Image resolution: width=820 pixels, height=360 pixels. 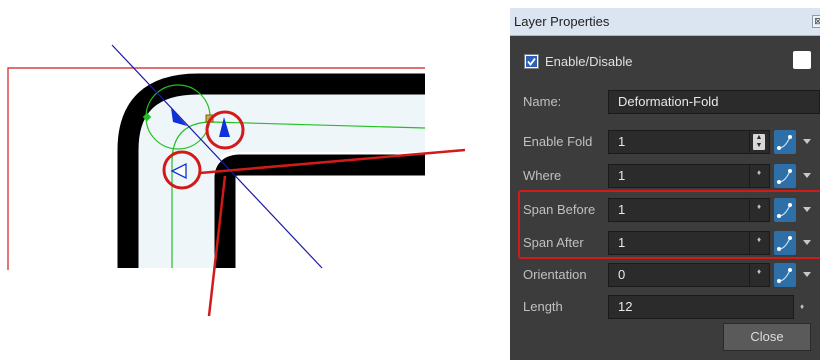 I want to click on layer-color-swatch, so click(x=802, y=60).